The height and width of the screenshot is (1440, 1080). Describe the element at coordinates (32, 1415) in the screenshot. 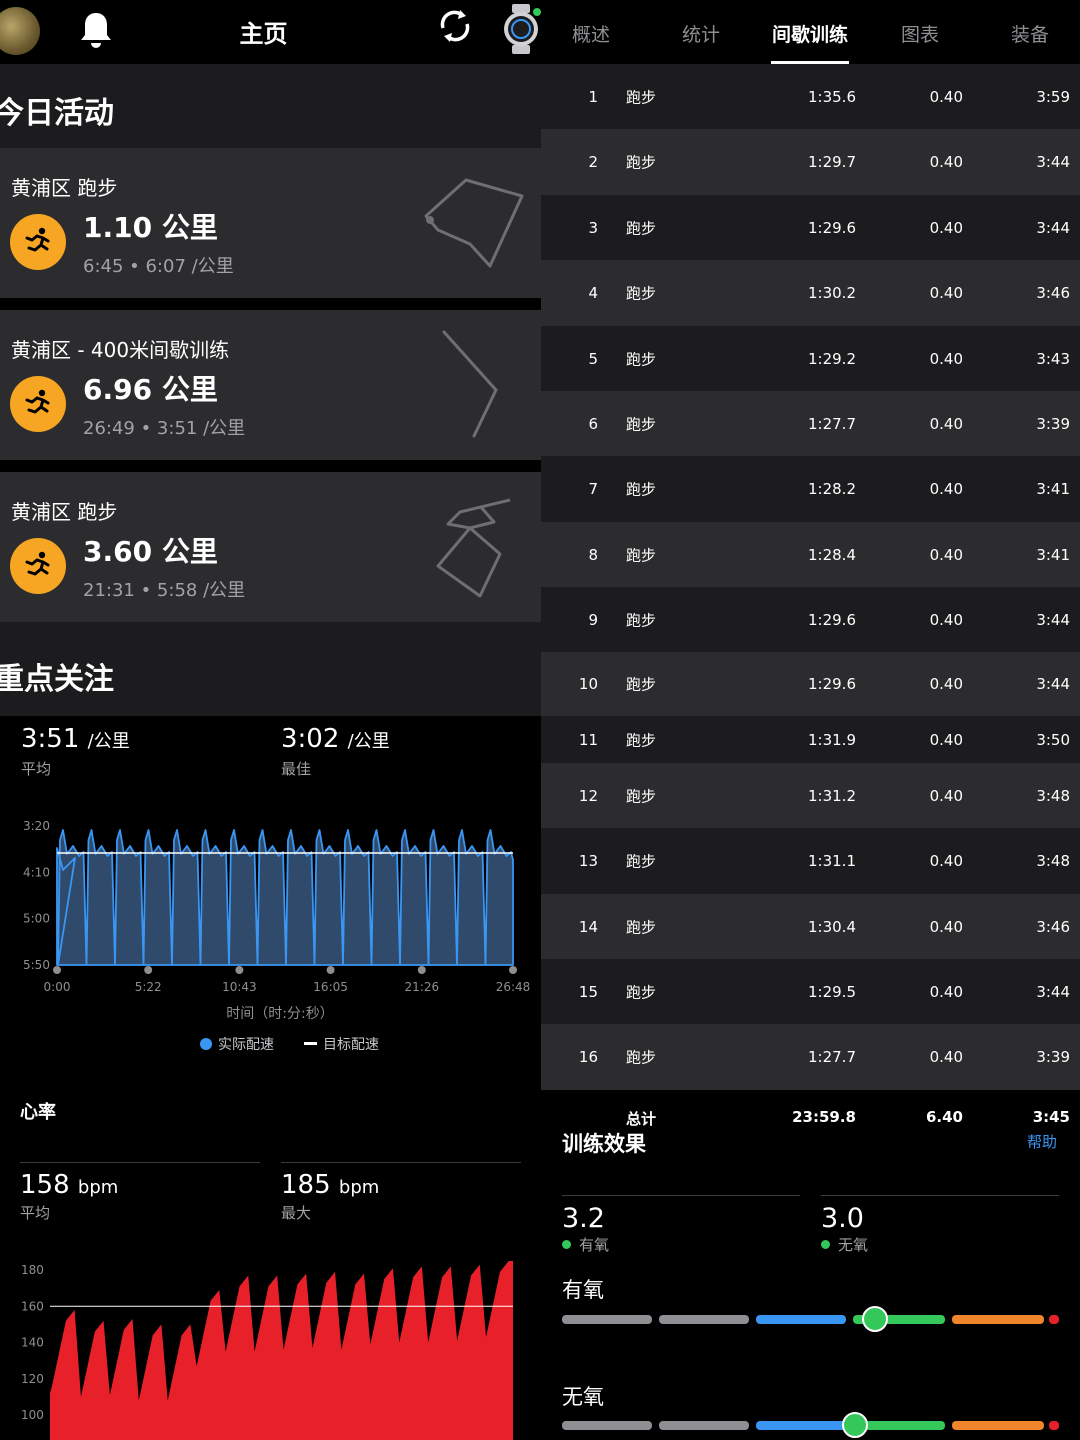

I see `hr-y-tick-label: 100` at that location.